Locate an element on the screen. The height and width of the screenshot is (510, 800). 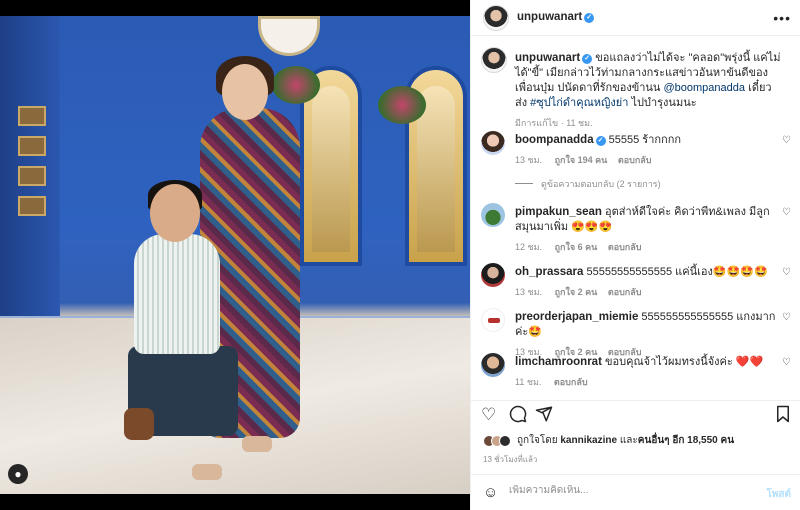
comment-composer: ☺ โพสต์ is located at coordinates (635, 492).